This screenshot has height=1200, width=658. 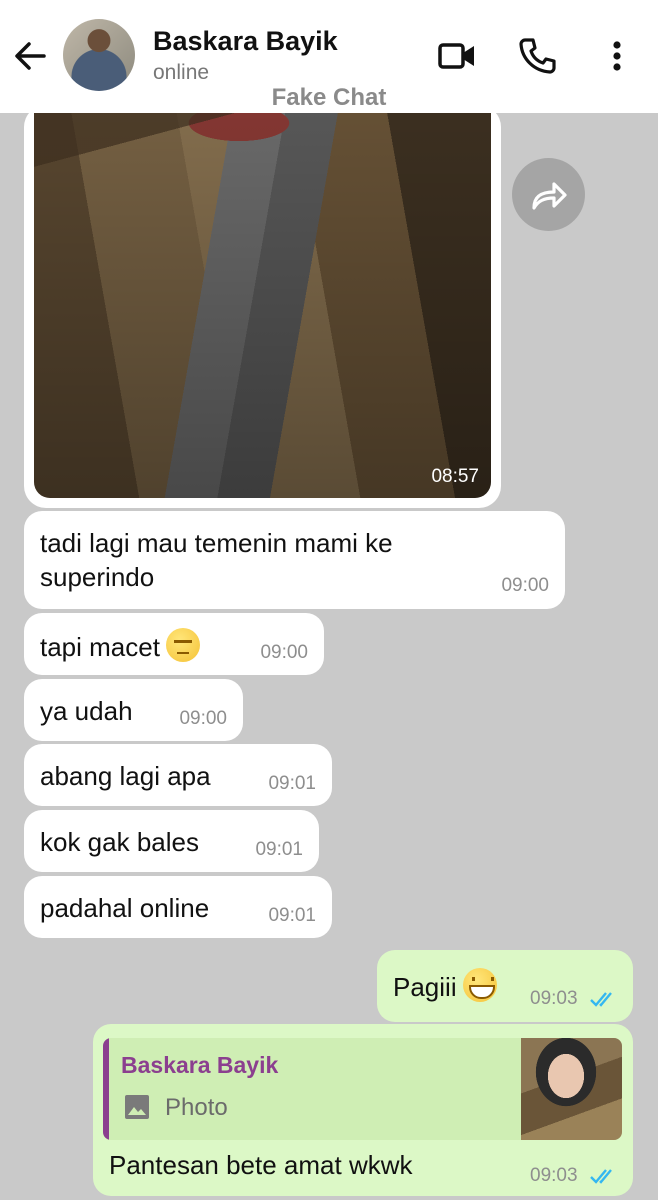 I want to click on message-text-wrap: tapi macet, so click(x=120, y=646).